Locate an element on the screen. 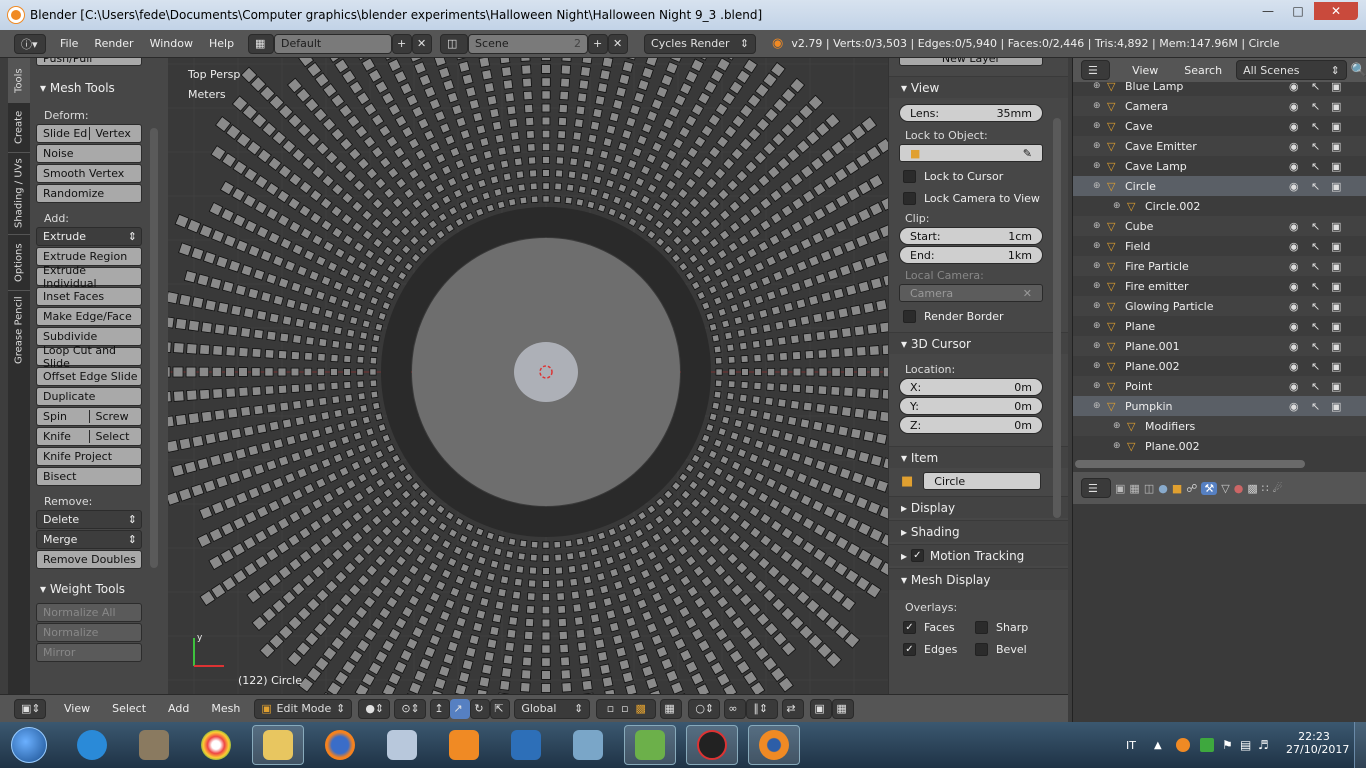 This screenshot has width=1366, height=768. npanel-scrollbar is located at coordinates (1057, 318).